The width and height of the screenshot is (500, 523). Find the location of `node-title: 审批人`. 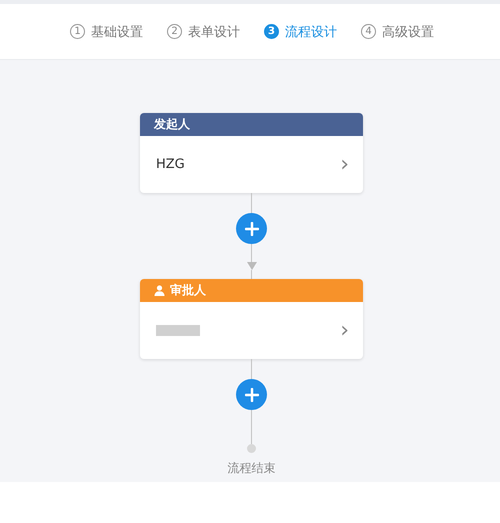

node-title: 审批人 is located at coordinates (188, 290).